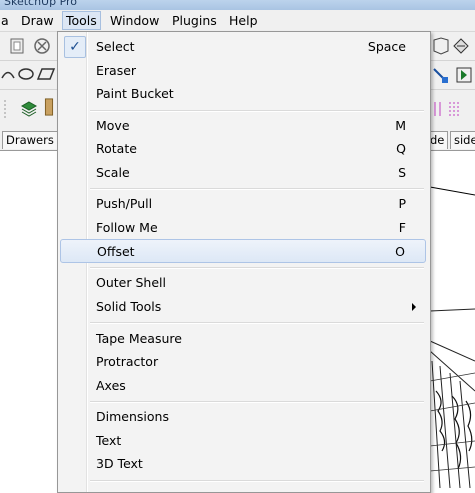 The height and width of the screenshot is (493, 475). I want to click on menu-item-label: Solid Tools, so click(129, 306).